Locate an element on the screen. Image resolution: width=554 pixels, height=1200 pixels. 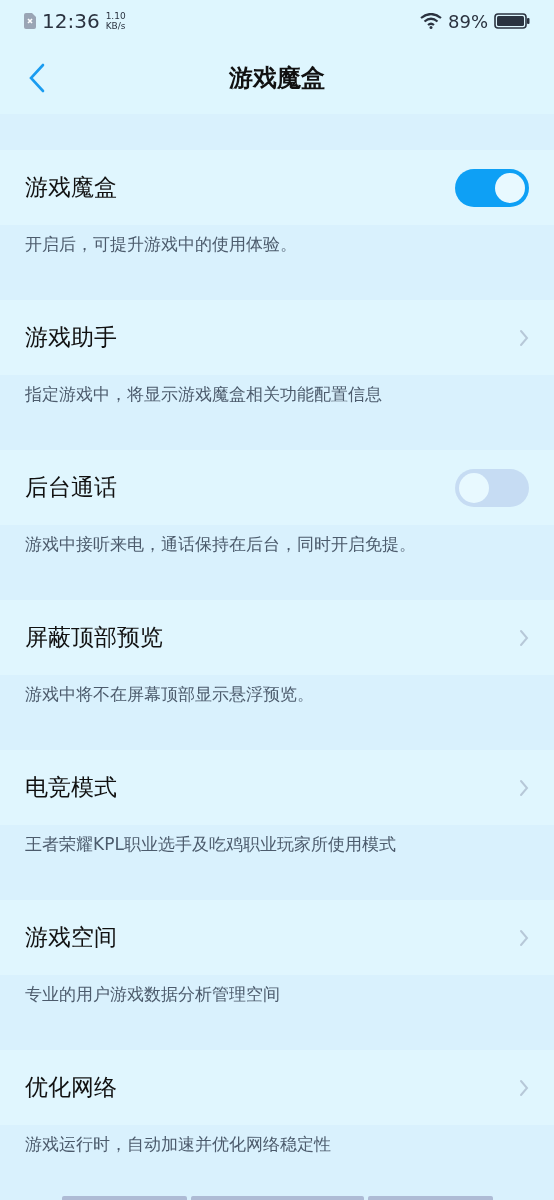
setting-description: 游戏中将不在屏幕顶部显示悬浮预览。 is located at coordinates (169, 694).